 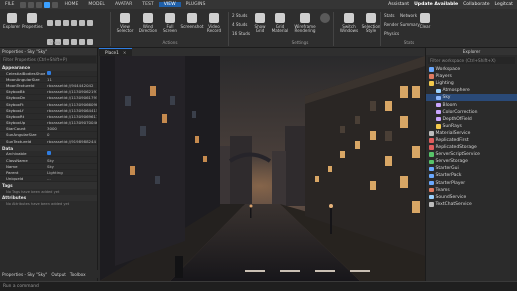 I want to click on play-icon, so click(x=47, y=4).